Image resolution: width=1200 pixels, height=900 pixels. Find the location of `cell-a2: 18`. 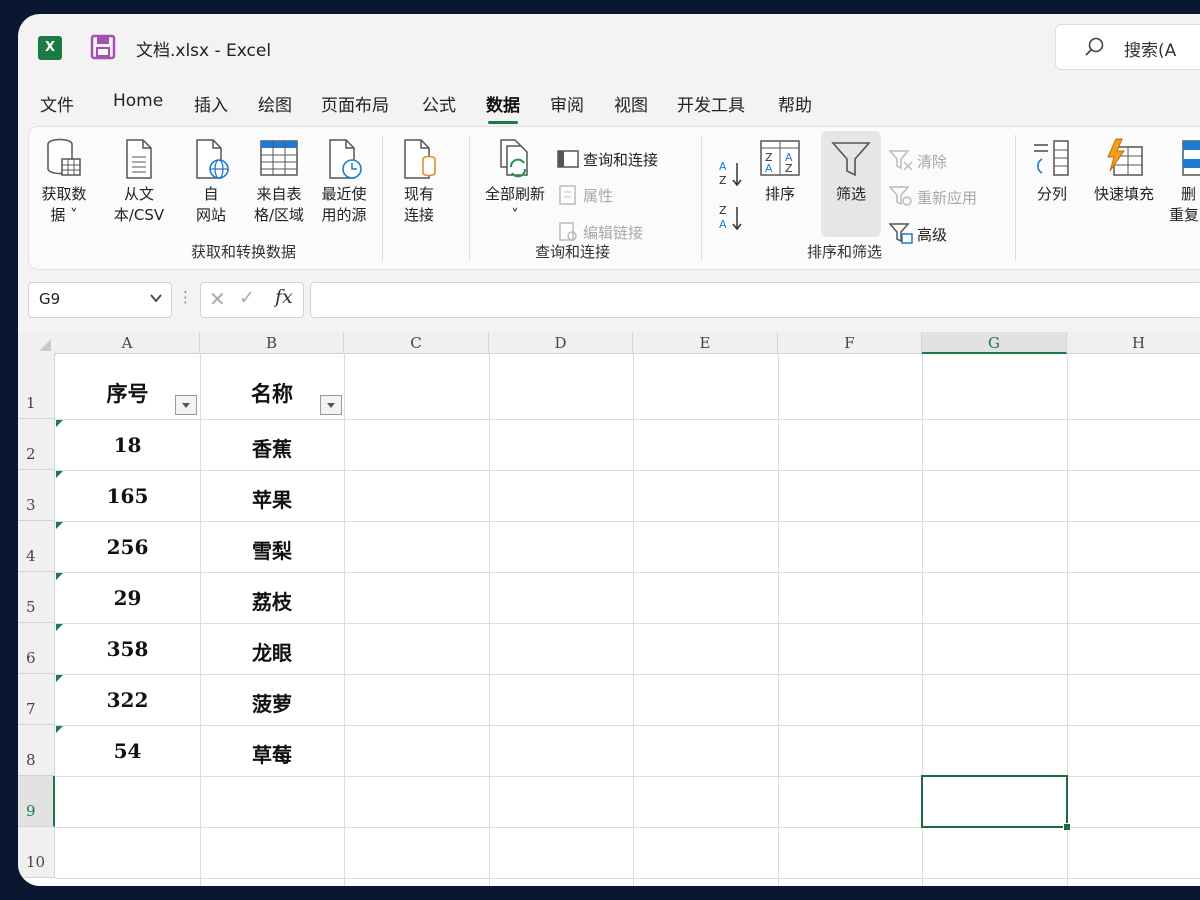

cell-a2: 18 is located at coordinates (127, 445).